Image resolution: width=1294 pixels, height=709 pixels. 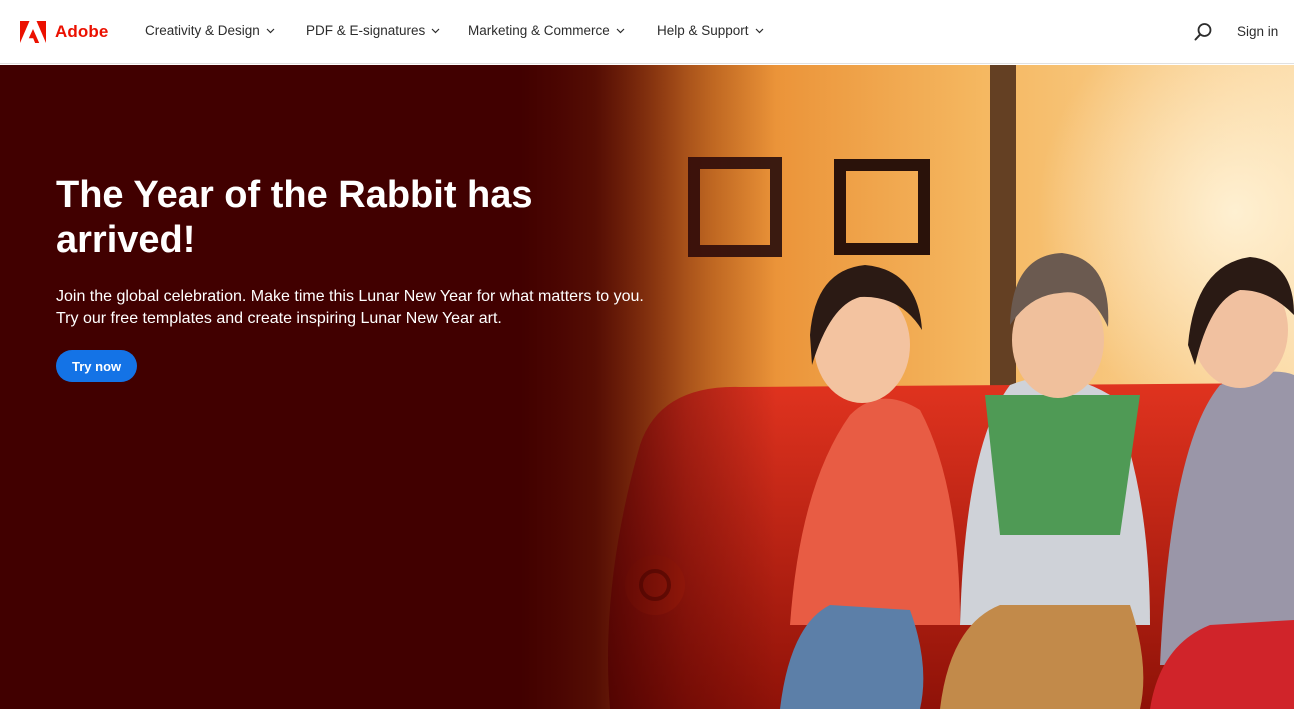 What do you see at coordinates (82, 31) in the screenshot?
I see `brand-name: Adobe` at bounding box center [82, 31].